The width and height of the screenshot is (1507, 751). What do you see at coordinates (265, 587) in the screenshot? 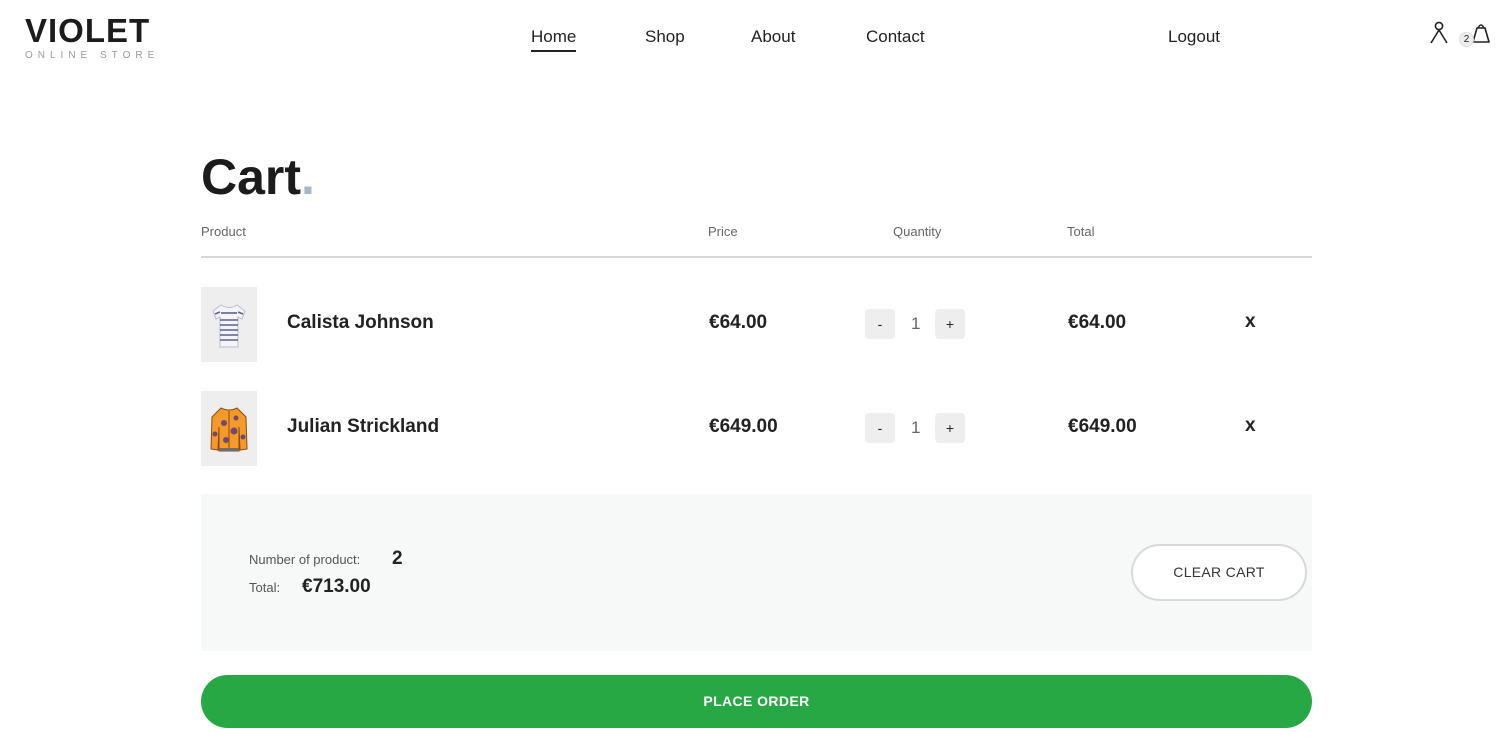
I see `cart-total-label: Total:` at bounding box center [265, 587].